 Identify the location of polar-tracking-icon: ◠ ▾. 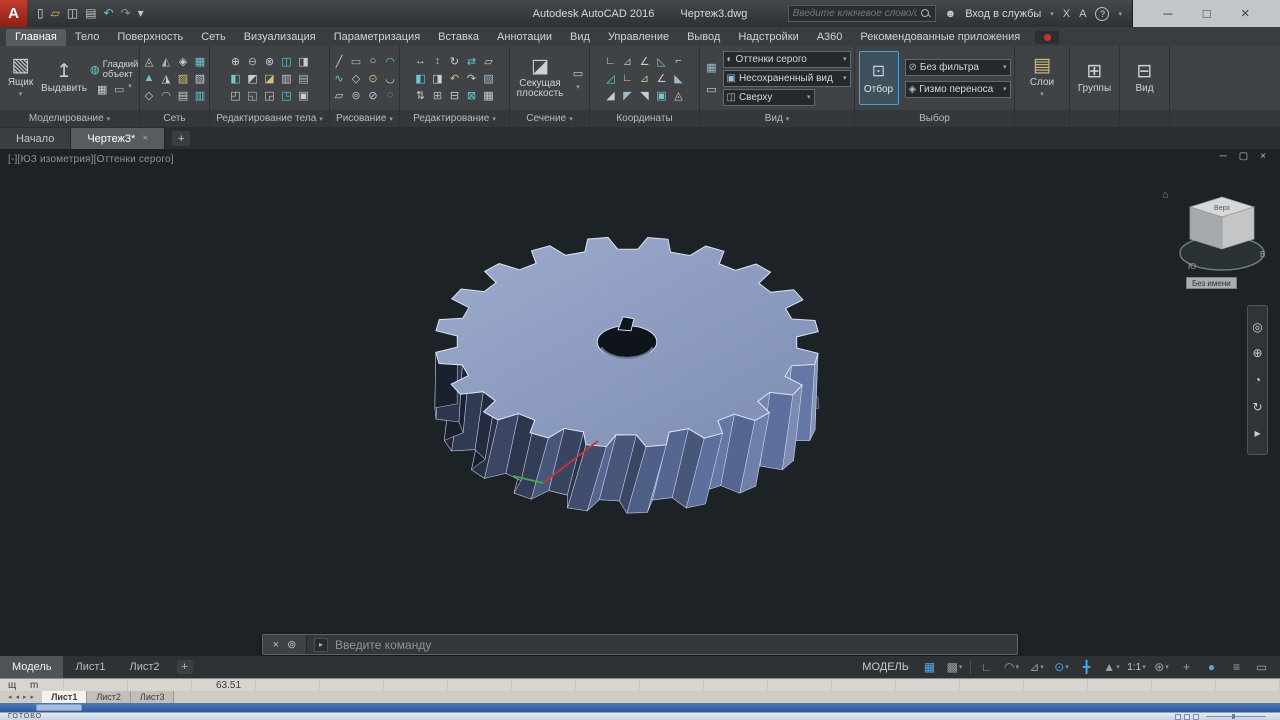
(1011, 667).